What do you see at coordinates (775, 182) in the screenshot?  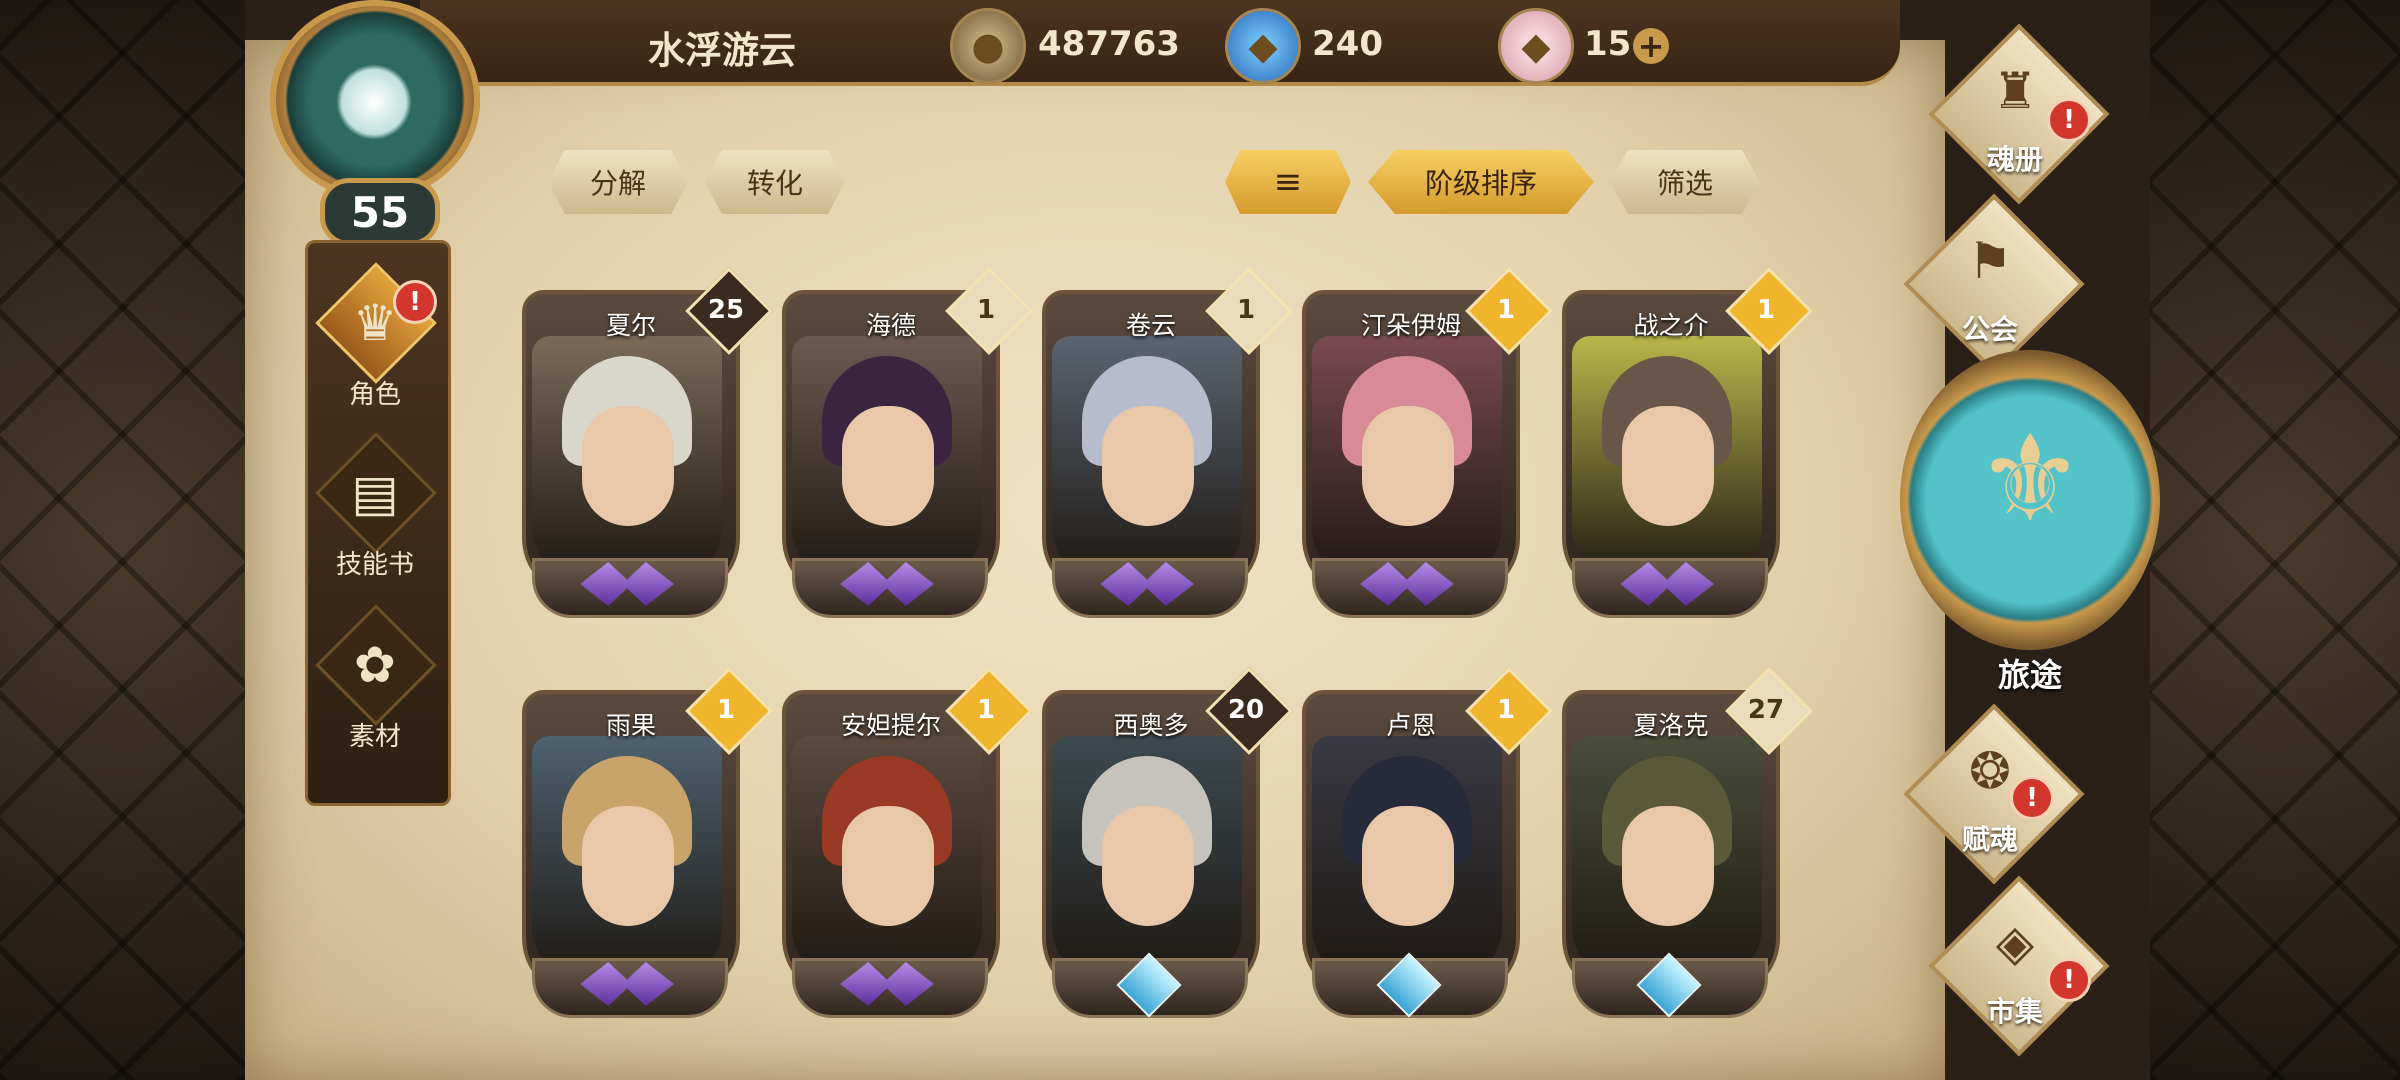 I see `convert-button: 转化` at bounding box center [775, 182].